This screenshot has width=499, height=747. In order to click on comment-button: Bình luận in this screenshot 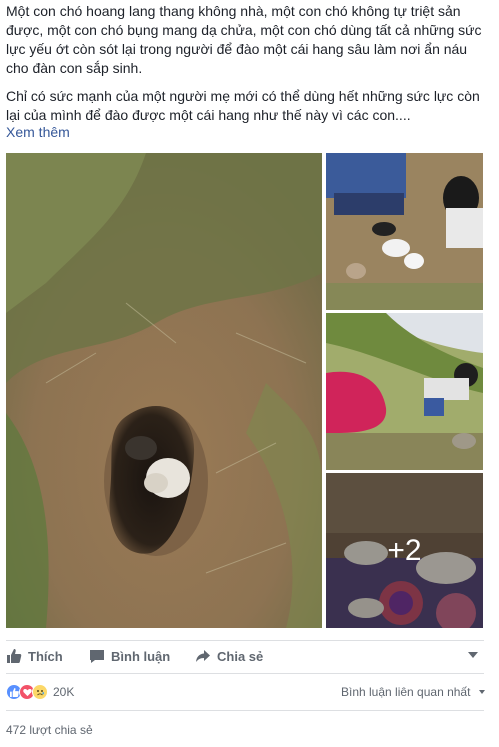, I will do `click(129, 656)`.